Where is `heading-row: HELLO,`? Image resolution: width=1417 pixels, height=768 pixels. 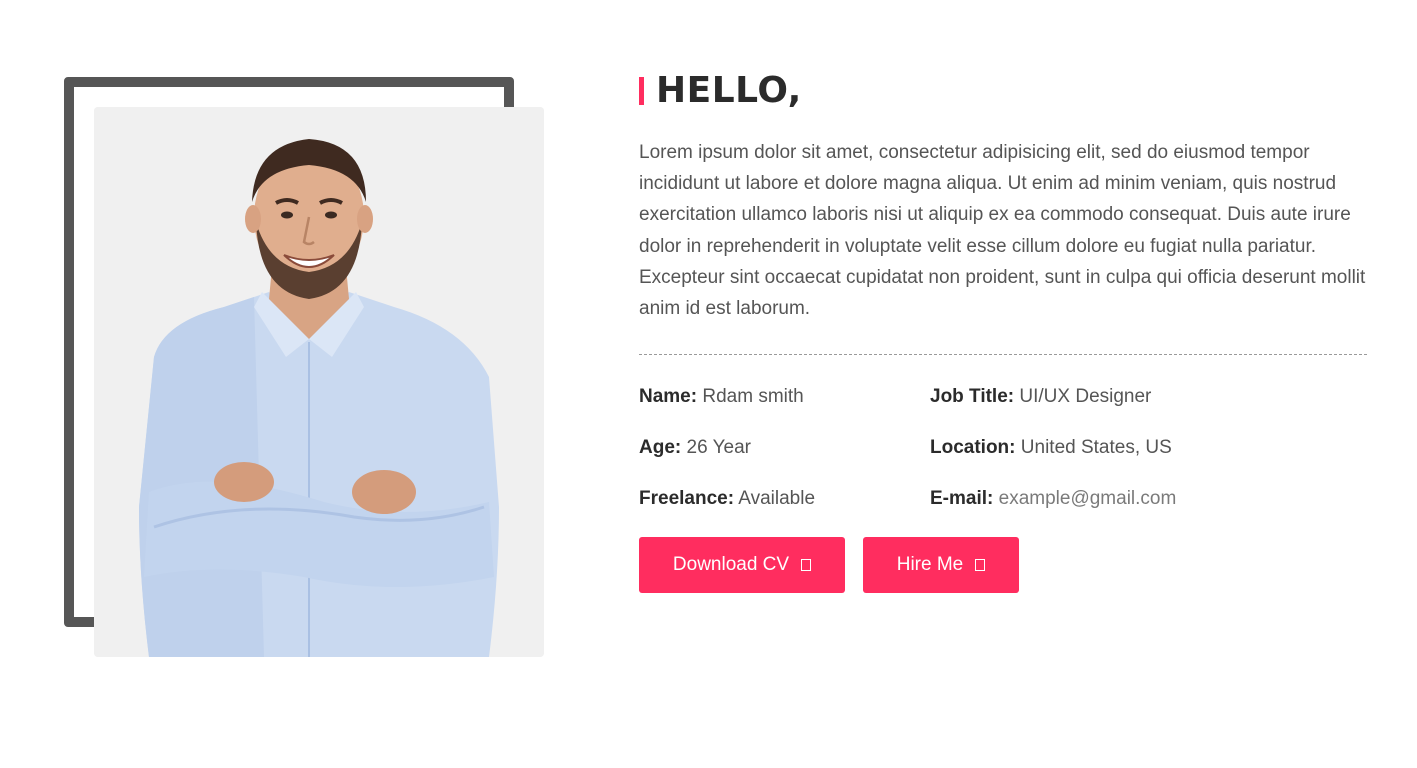
heading-row: HELLO, is located at coordinates (1003, 91).